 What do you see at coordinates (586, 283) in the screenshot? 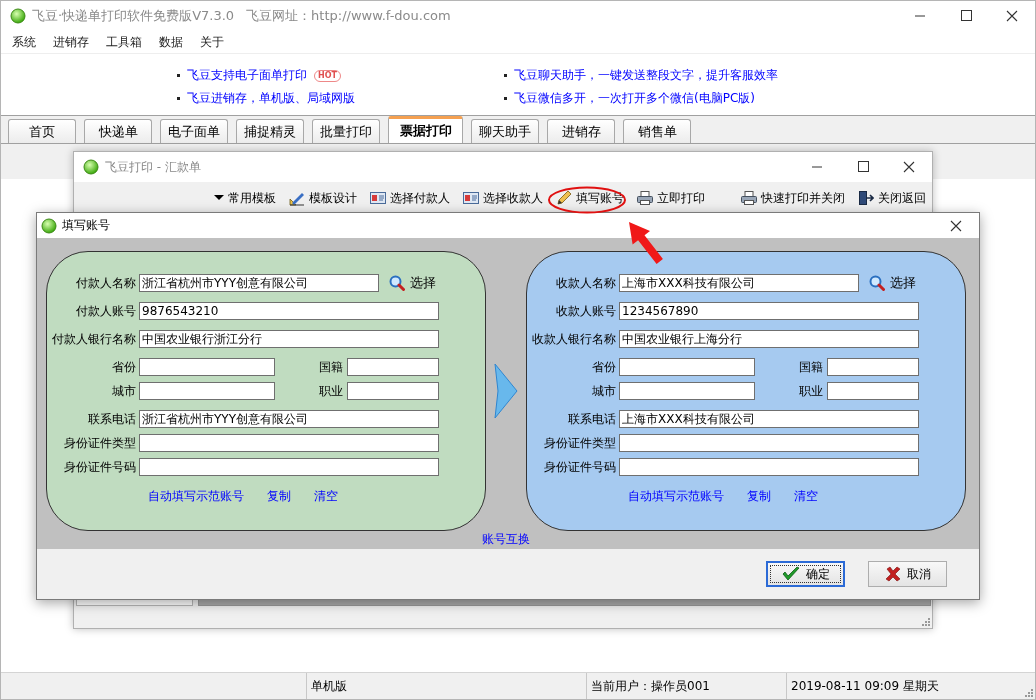
I see `field-label: 收款人名称` at bounding box center [586, 283].